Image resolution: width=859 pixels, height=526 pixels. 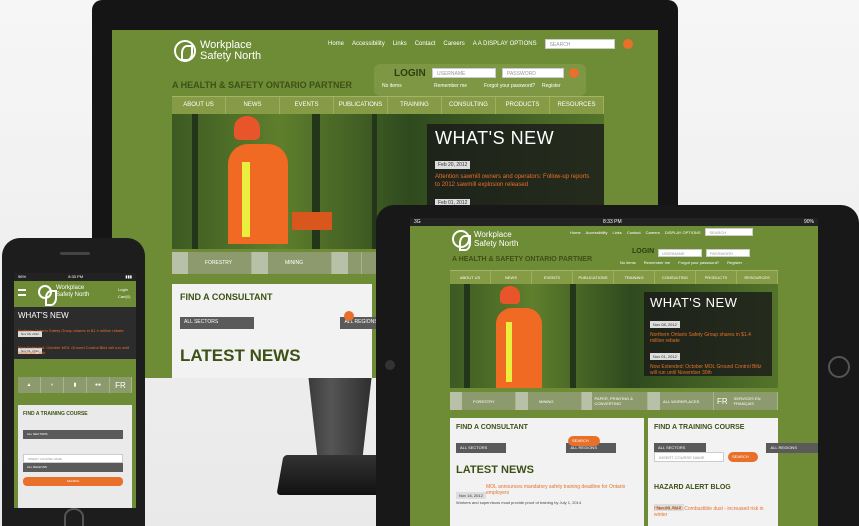 I want to click on category-paper: ▮, so click(x=75, y=385).